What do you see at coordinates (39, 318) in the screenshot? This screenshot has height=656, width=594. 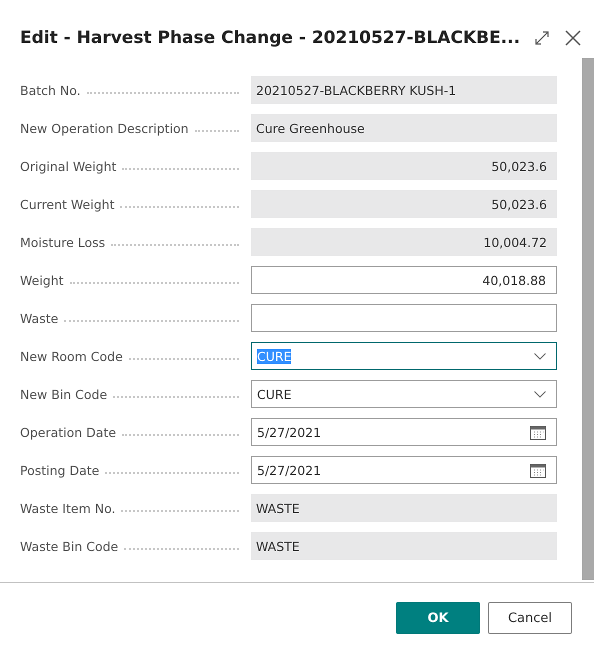 I see `field-label: Waste` at bounding box center [39, 318].